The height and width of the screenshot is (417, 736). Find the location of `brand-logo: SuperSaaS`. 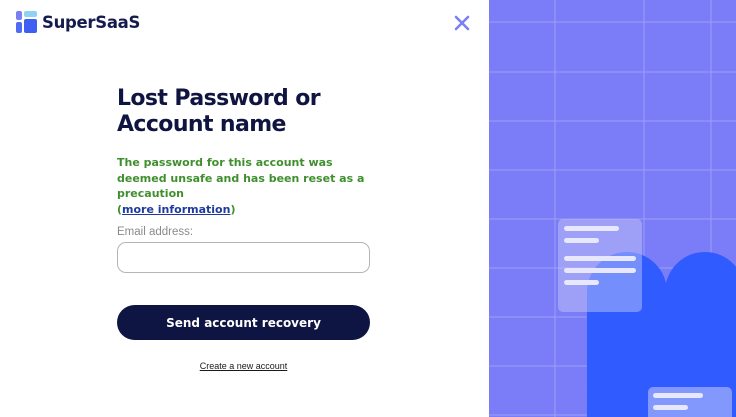

brand-logo: SuperSaaS is located at coordinates (78, 22).